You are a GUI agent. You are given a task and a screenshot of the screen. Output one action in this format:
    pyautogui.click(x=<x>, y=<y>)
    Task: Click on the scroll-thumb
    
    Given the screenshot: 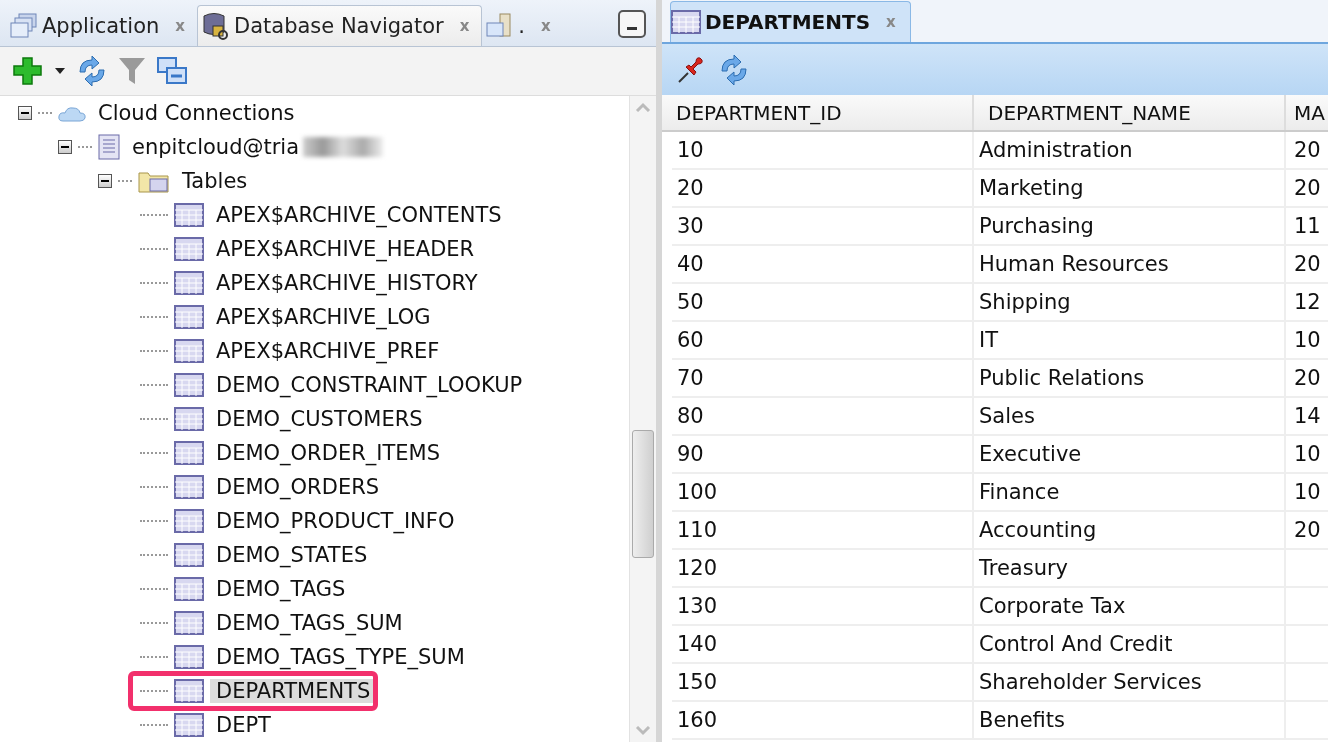 What is the action you would take?
    pyautogui.click(x=643, y=494)
    